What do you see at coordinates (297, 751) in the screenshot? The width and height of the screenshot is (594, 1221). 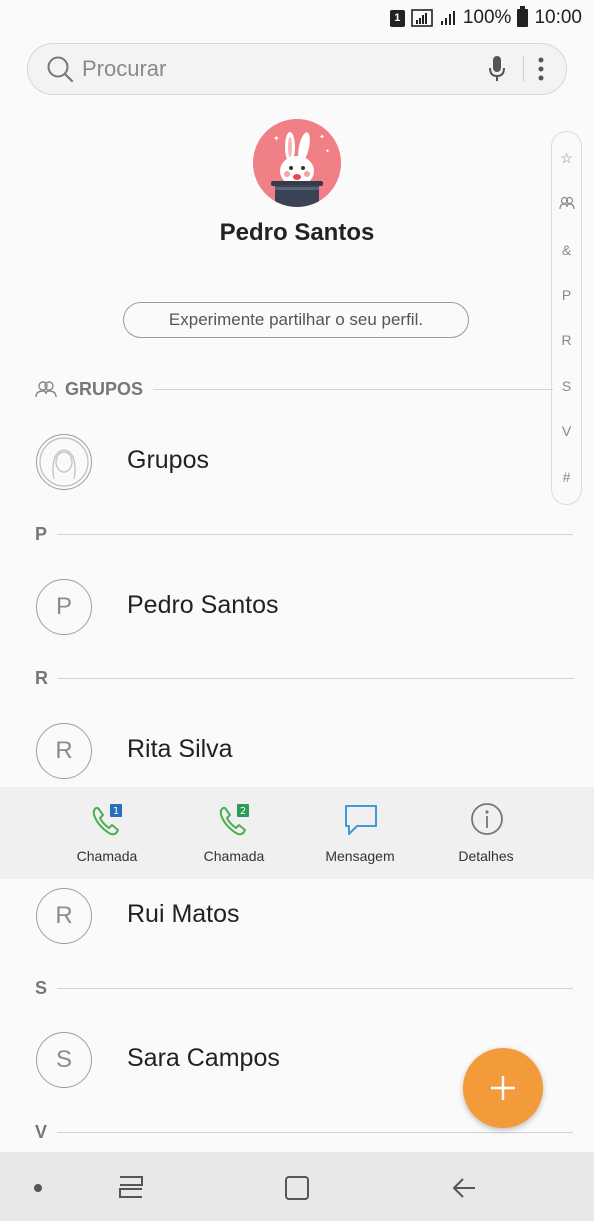 I see `list-item-rita-silva: R Rita Silva` at bounding box center [297, 751].